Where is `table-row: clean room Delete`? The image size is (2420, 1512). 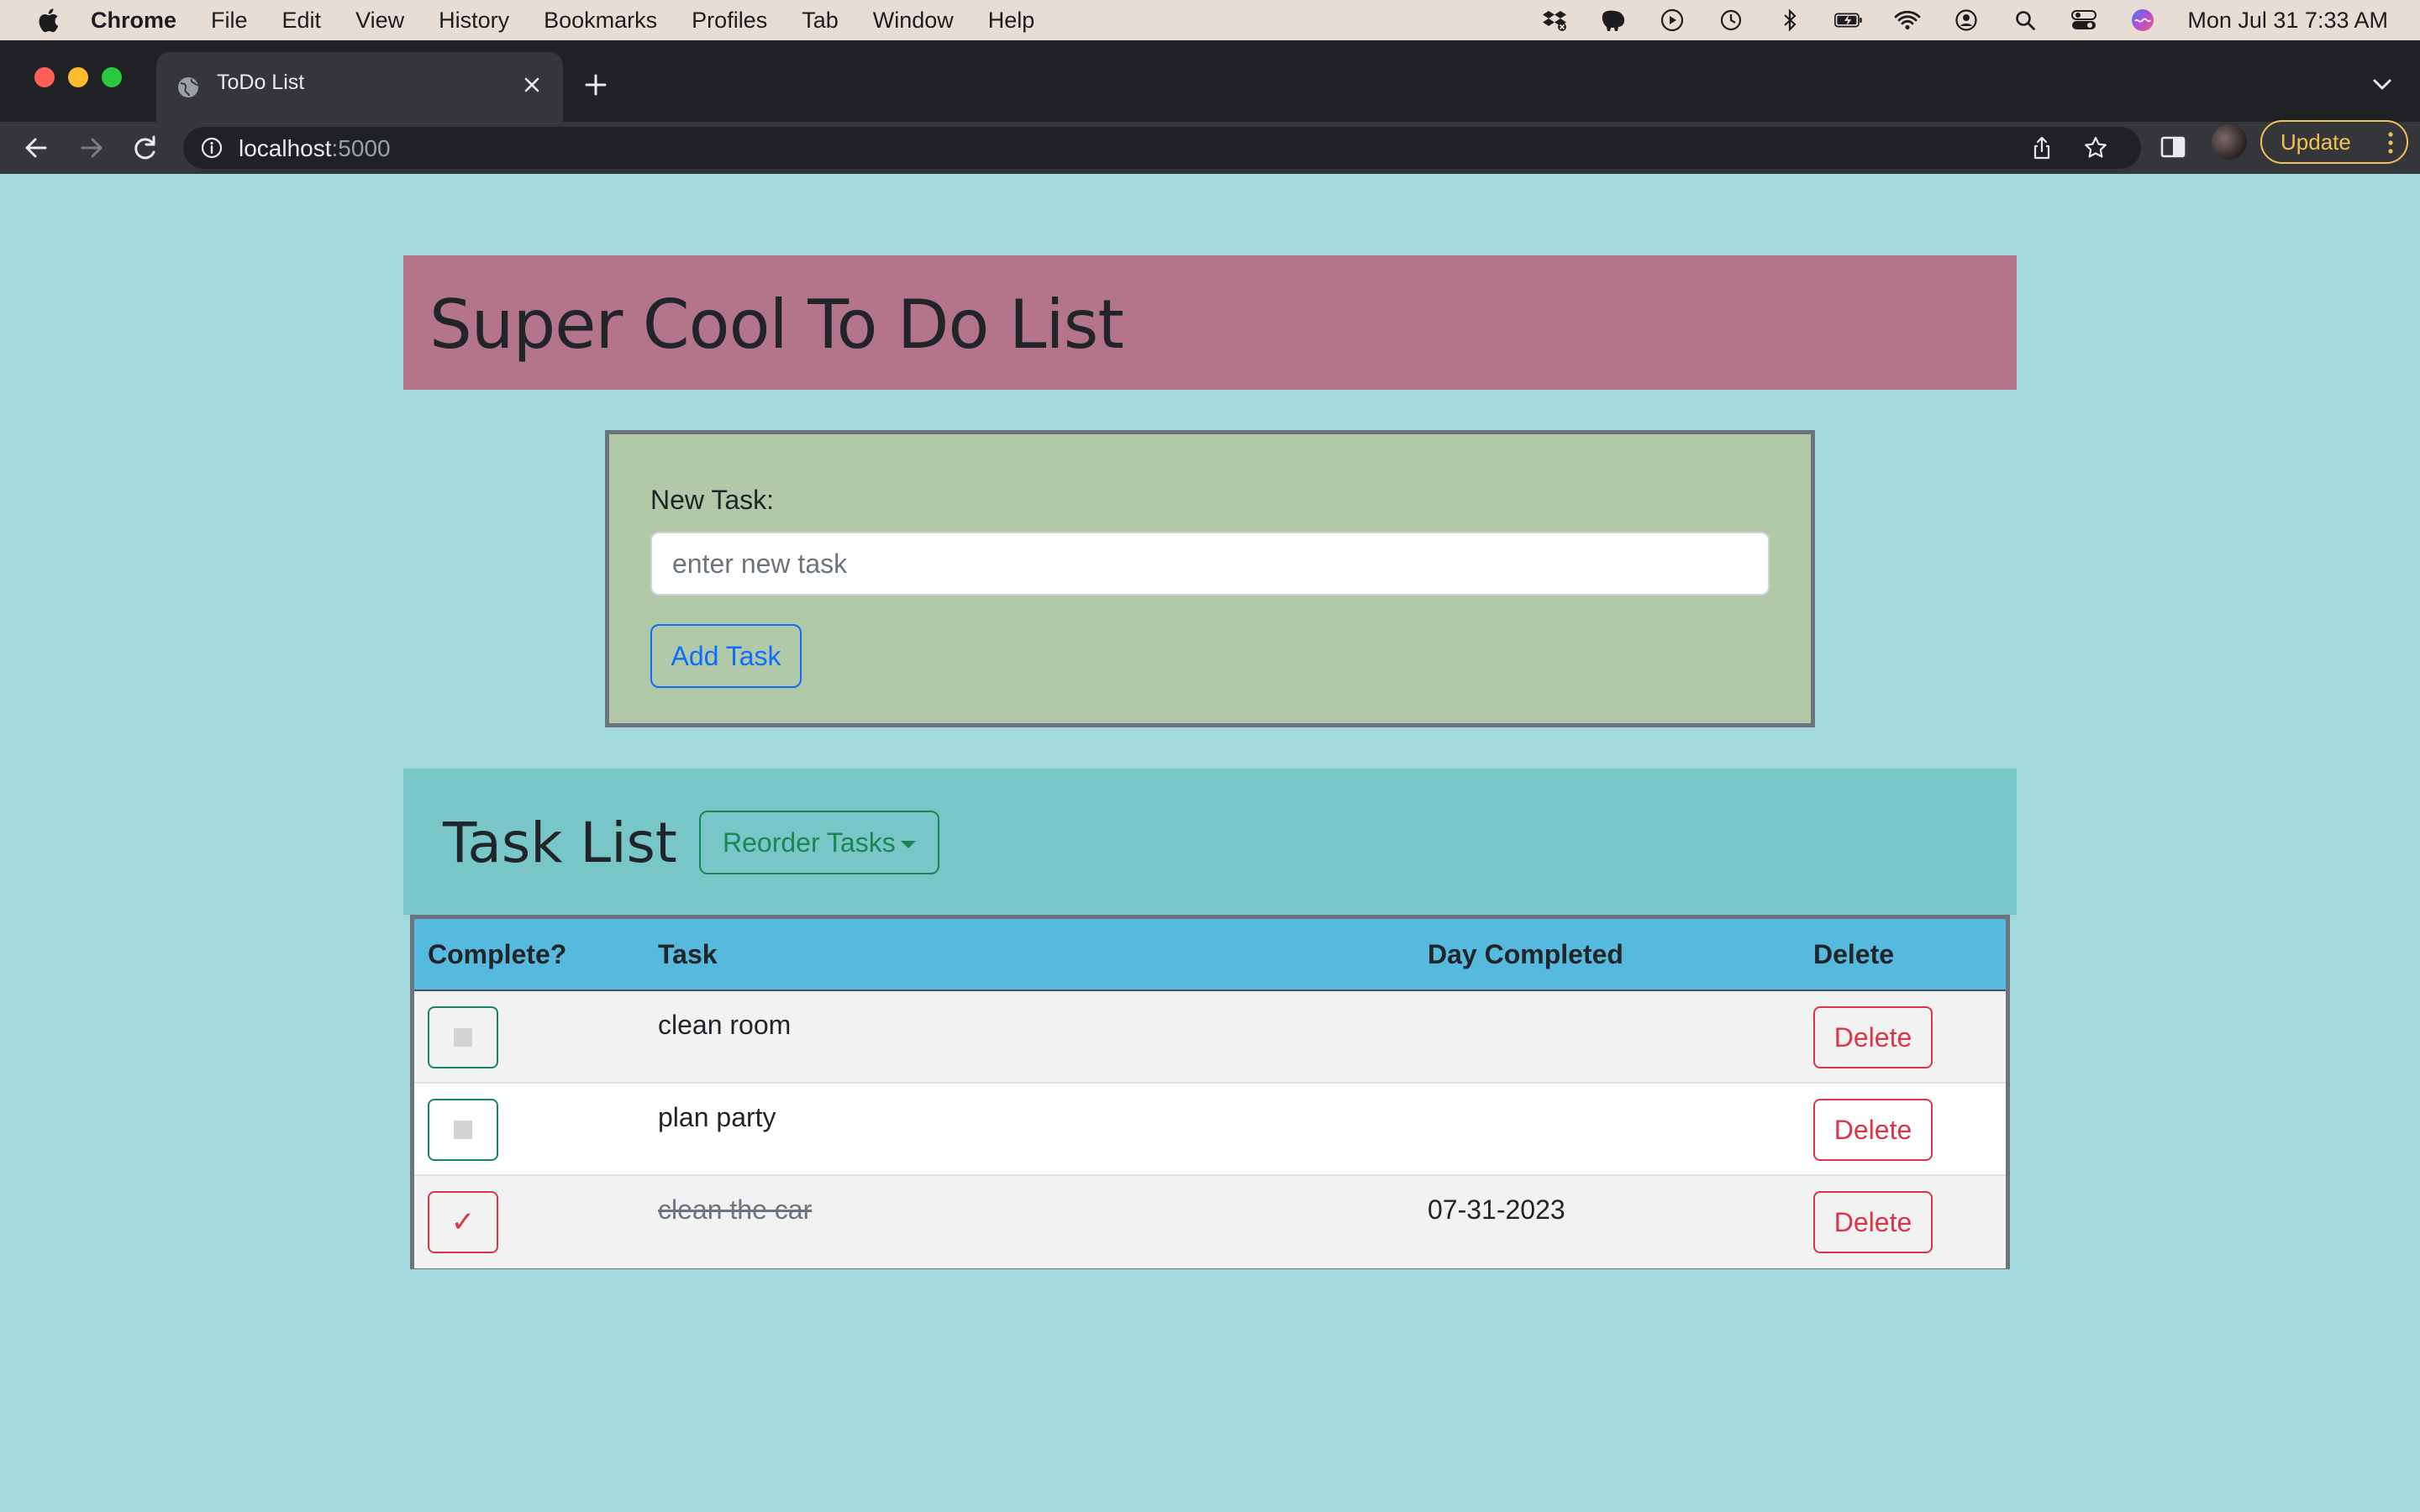
table-row: clean room Delete is located at coordinates (1210, 1037).